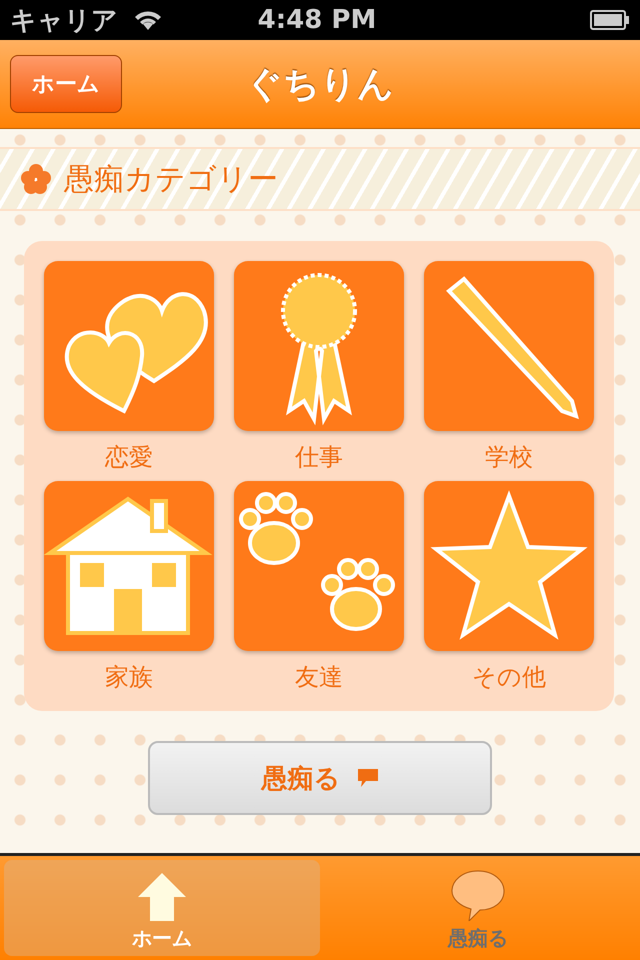  Describe the element at coordinates (509, 676) in the screenshot. I see `category-label: その他` at that location.